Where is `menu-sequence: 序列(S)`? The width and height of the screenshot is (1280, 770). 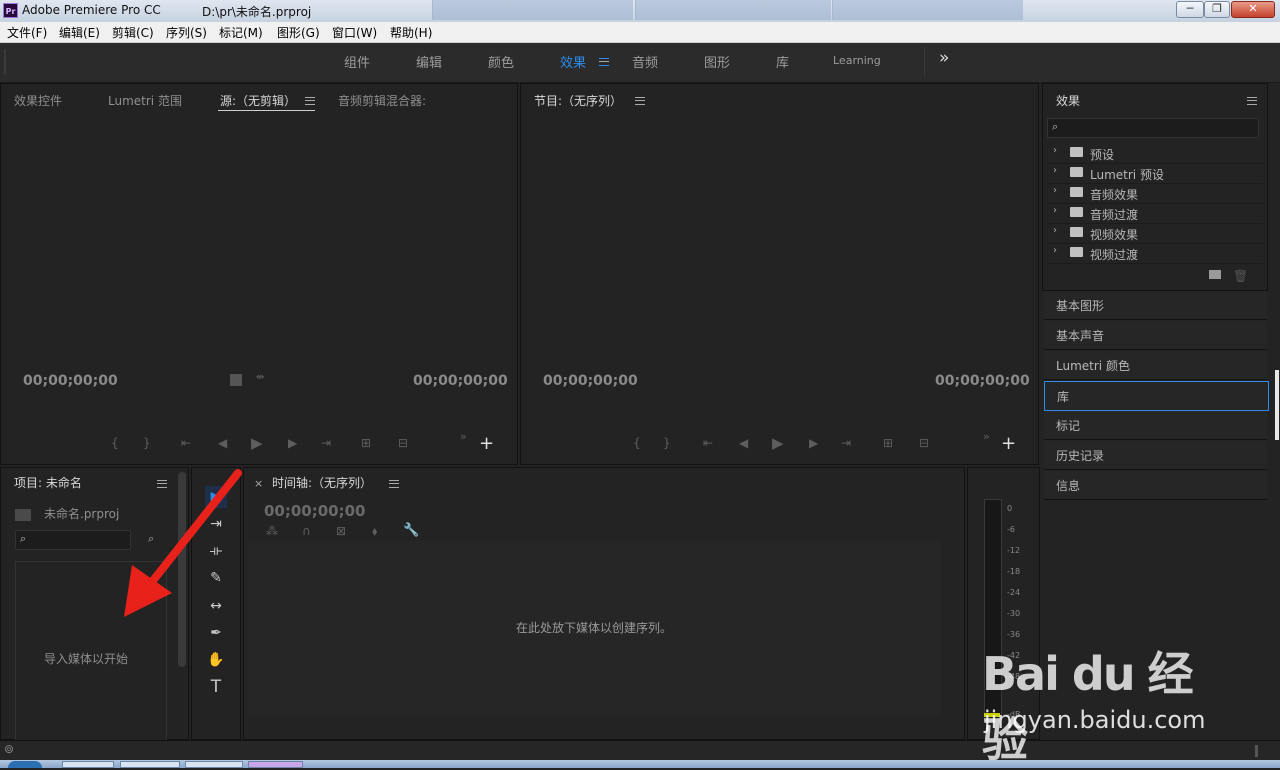 menu-sequence: 序列(S) is located at coordinates (186, 32).